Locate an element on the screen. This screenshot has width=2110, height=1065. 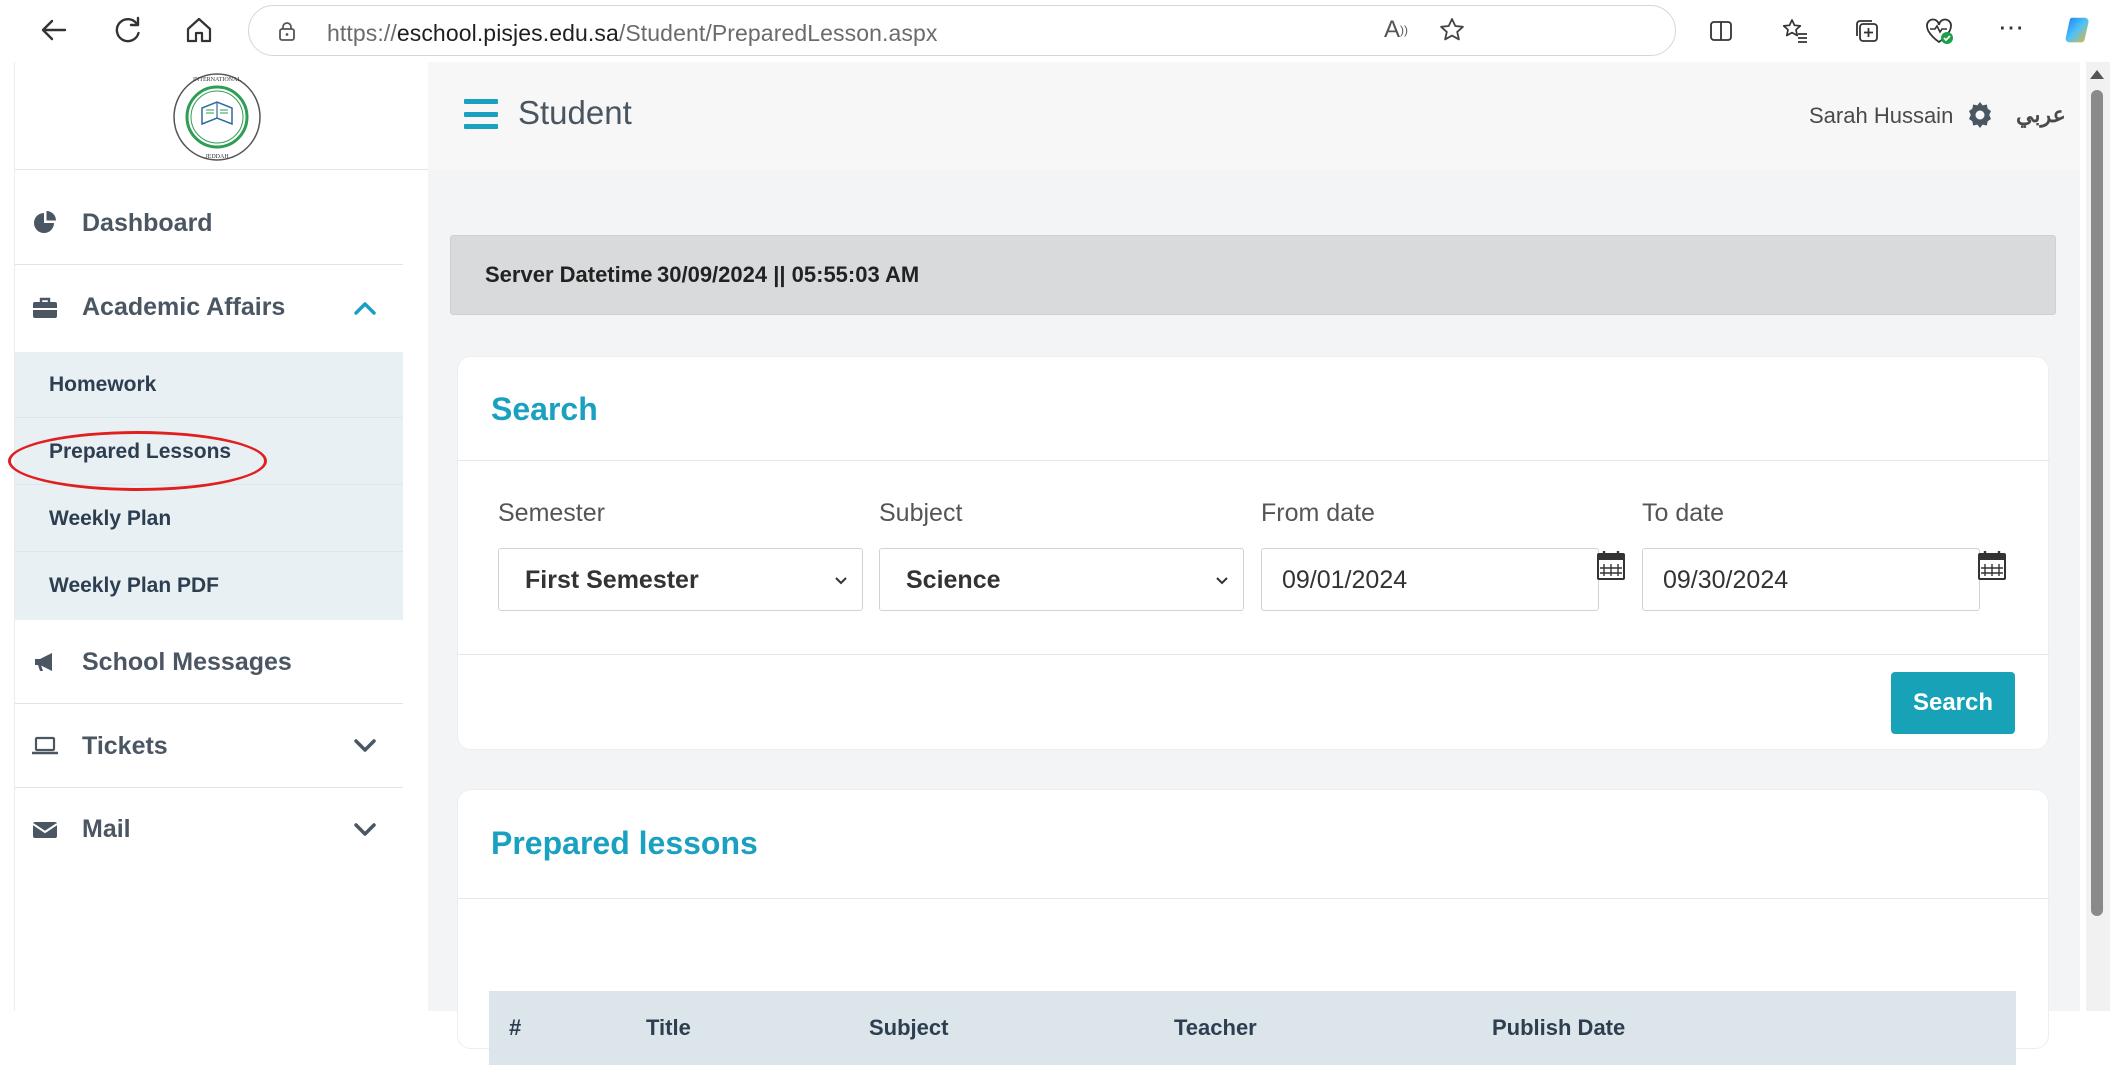
school-logo: INTERNATIONAL JEDDAH is located at coordinates (217, 117).